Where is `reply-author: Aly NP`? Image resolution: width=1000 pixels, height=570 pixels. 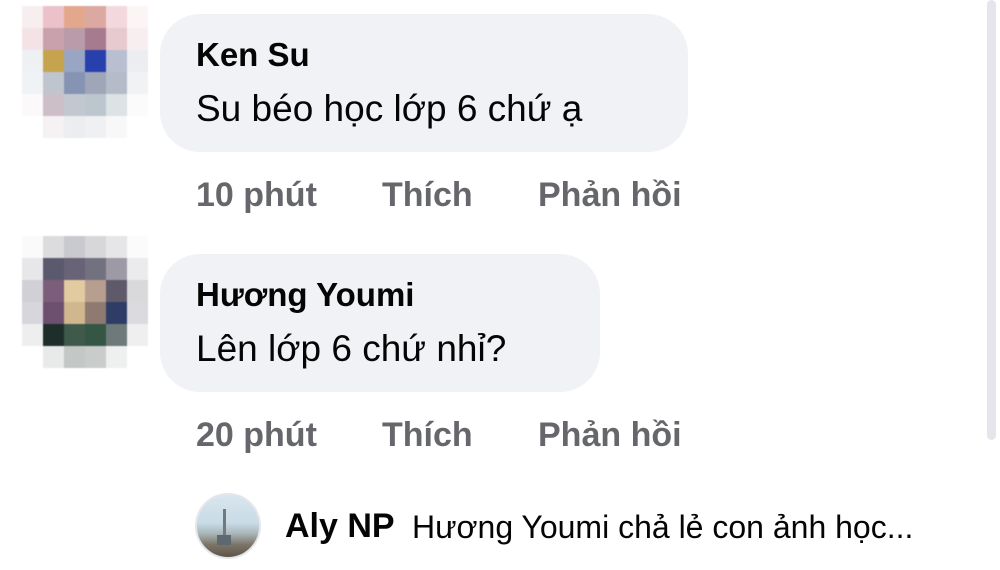 reply-author: Aly NP is located at coordinates (340, 526).